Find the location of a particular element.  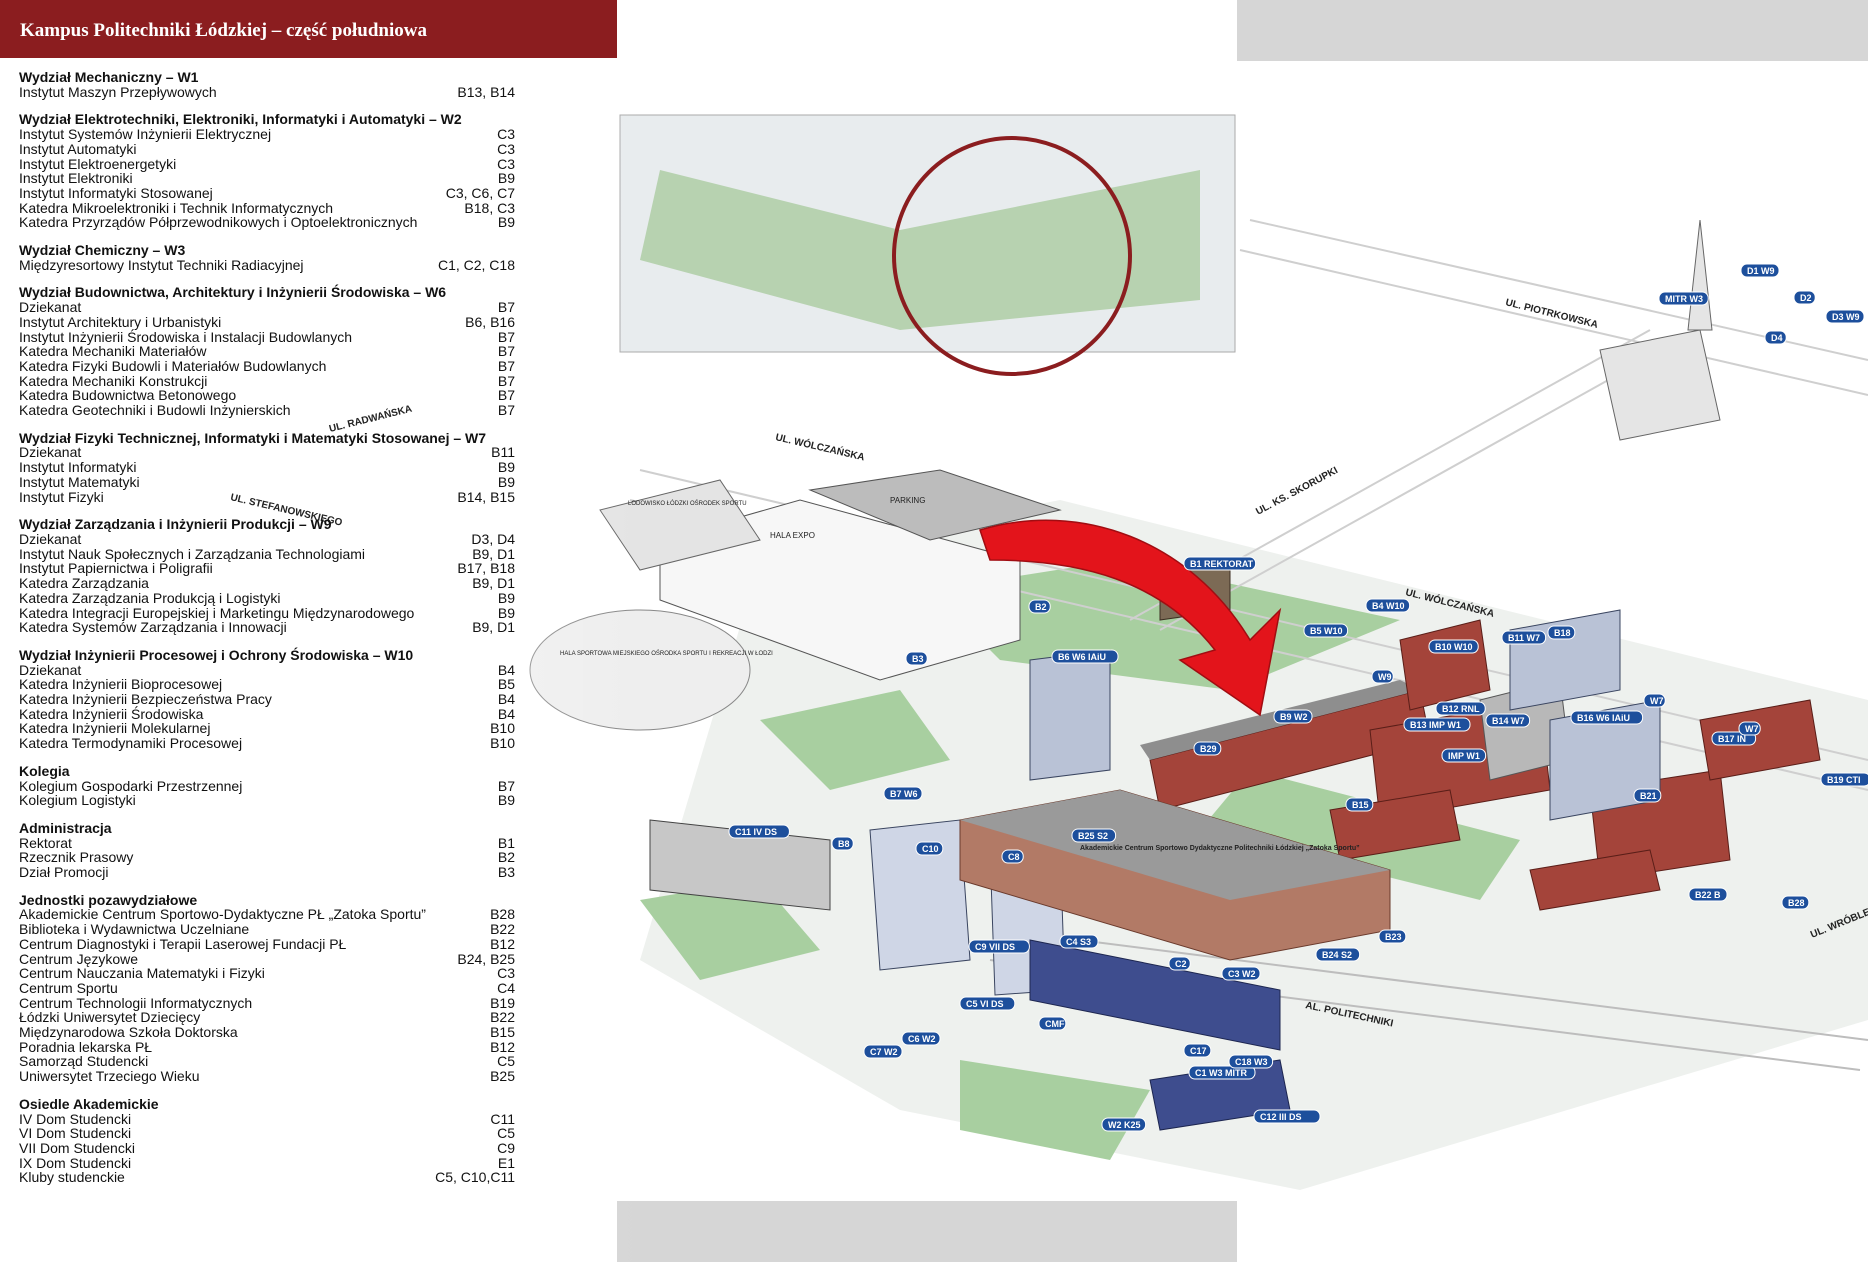

legend-row: Uniwersytet Trzeciego Wieku B25 is located at coordinates (267, 1076).